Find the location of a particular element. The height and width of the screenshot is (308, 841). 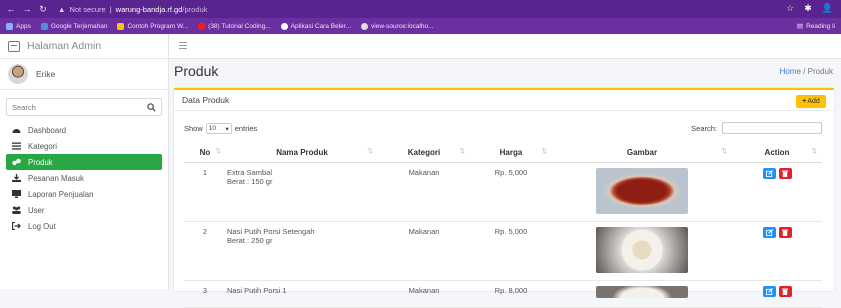

sidebar-item-logout: Log Out is located at coordinates (84, 226).